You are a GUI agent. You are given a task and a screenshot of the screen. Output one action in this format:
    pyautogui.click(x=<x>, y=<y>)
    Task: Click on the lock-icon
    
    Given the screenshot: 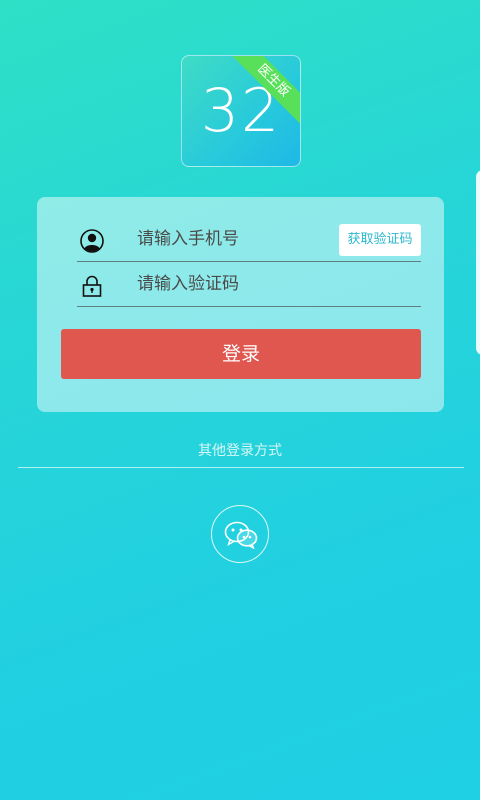 What is the action you would take?
    pyautogui.click(x=92, y=286)
    